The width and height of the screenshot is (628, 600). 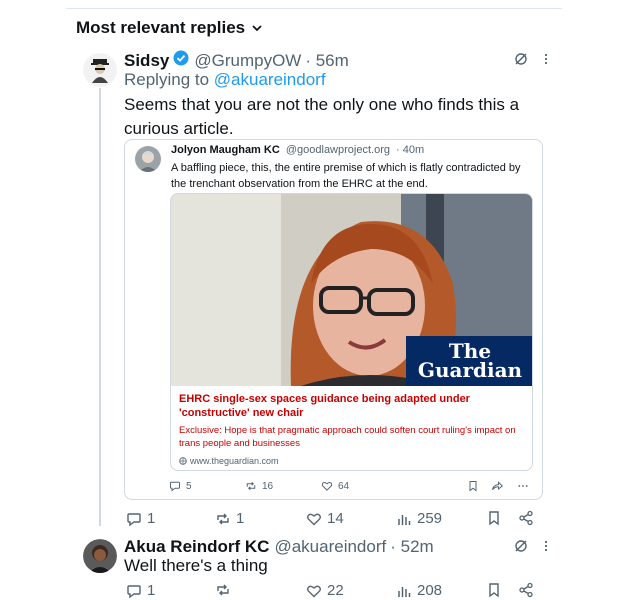 What do you see at coordinates (410, 150) in the screenshot?
I see `quoted-time: · 40m` at bounding box center [410, 150].